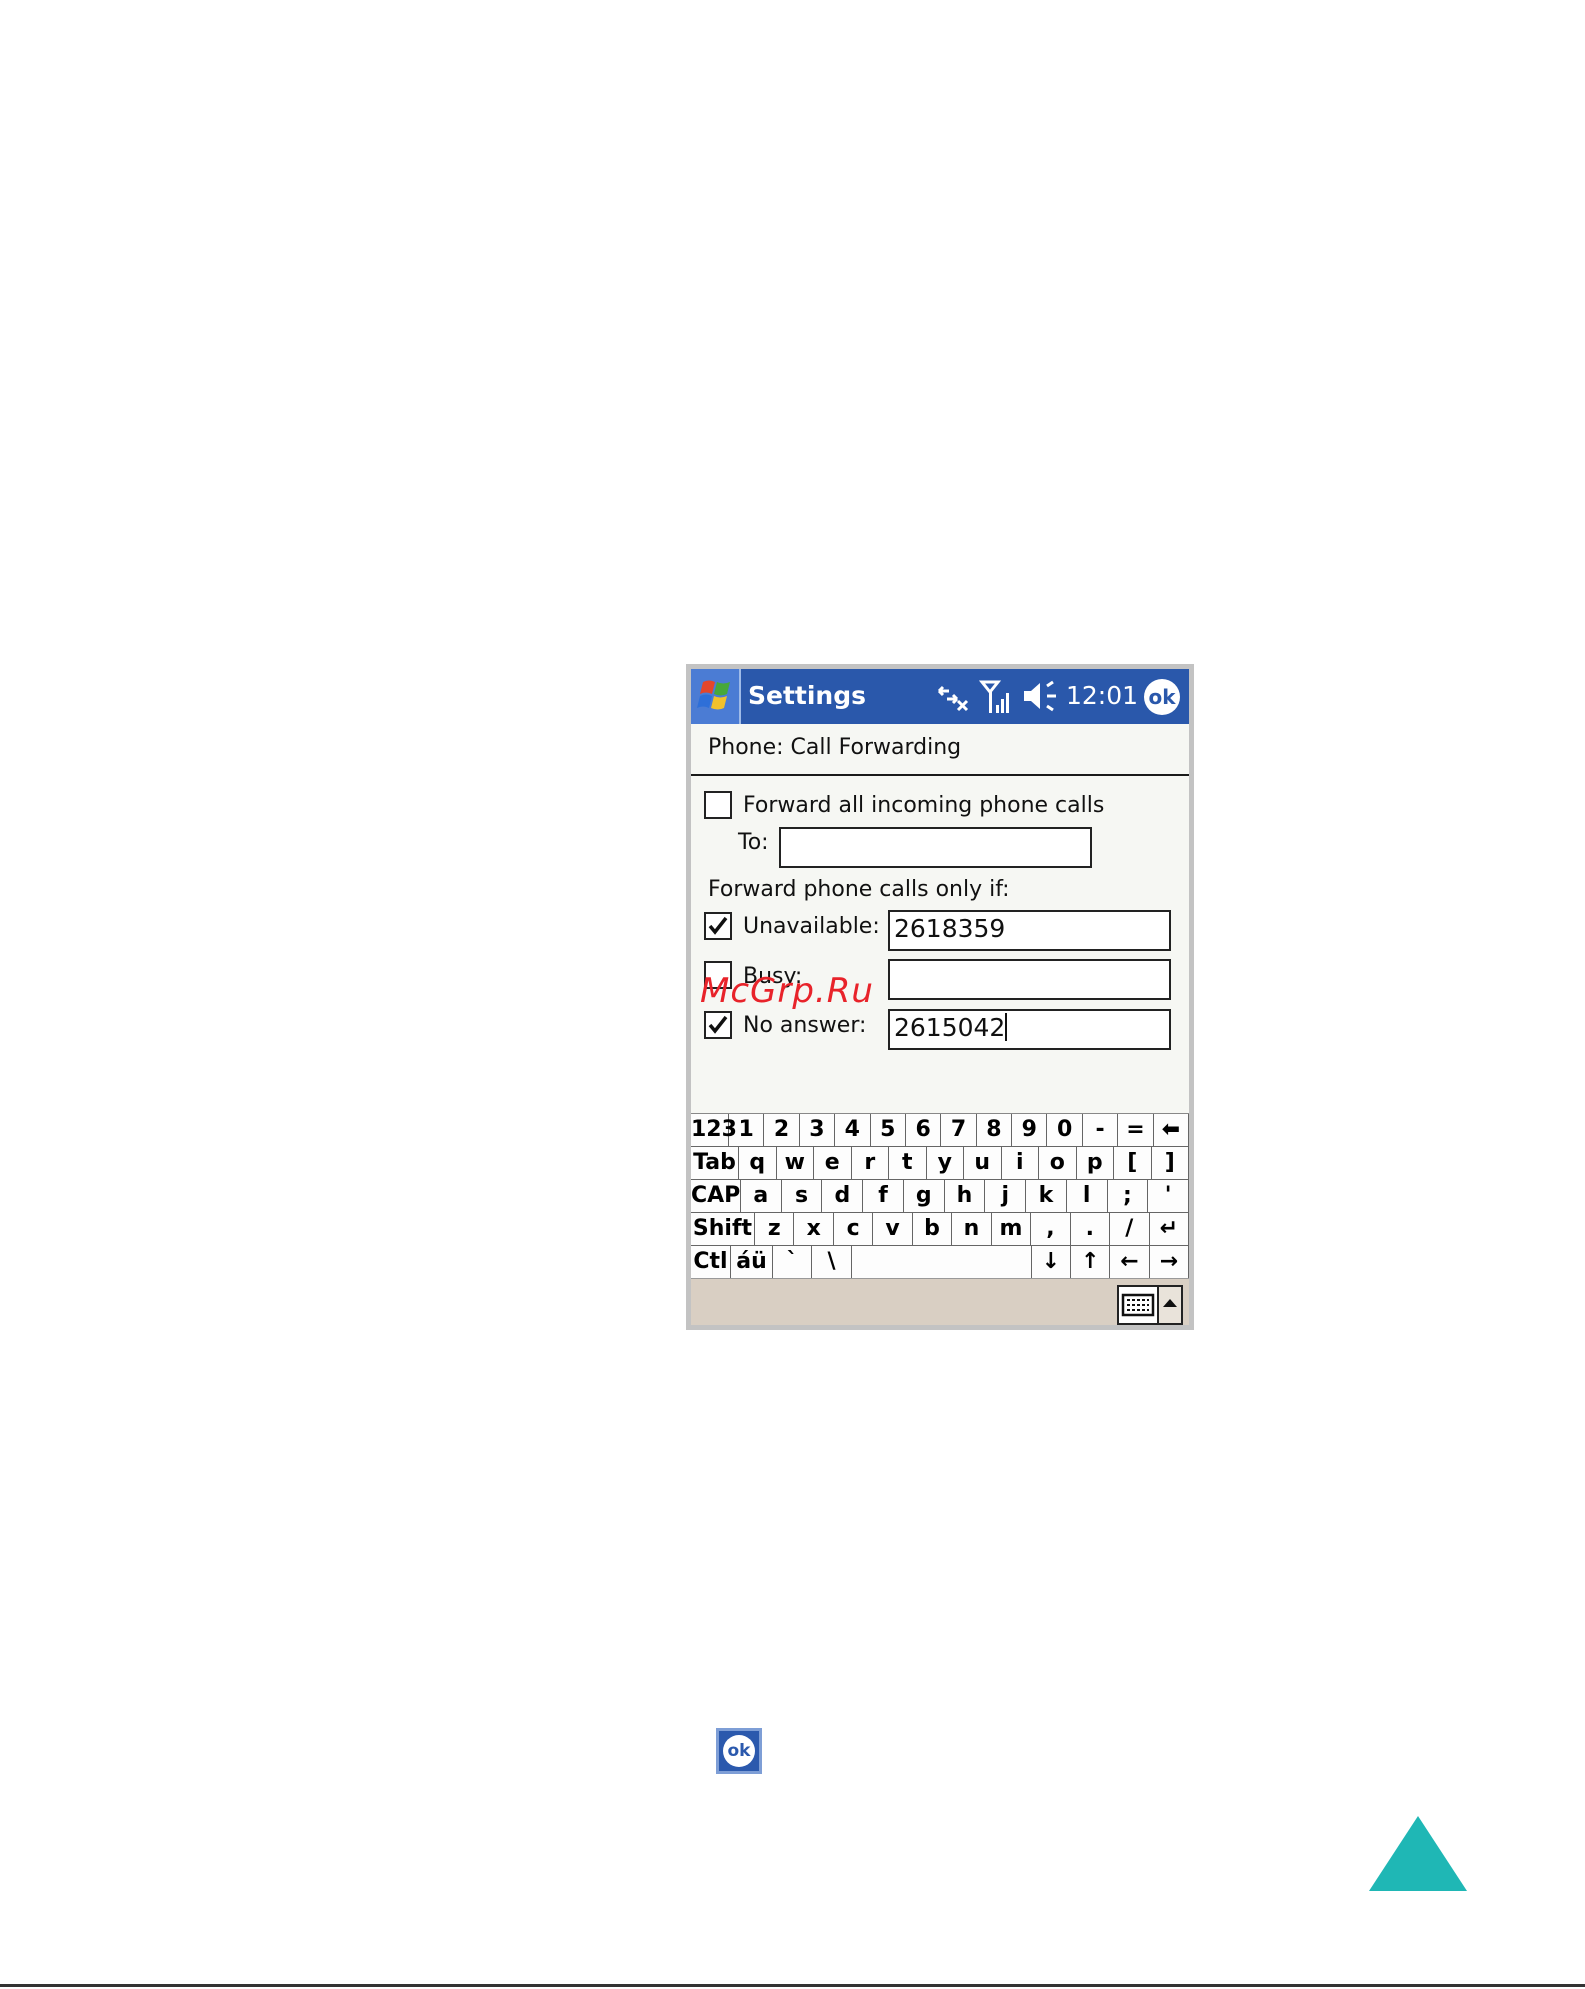 Image resolution: width=1585 pixels, height=1989 pixels. Describe the element at coordinates (965, 1196) in the screenshot. I see `key: h` at that location.